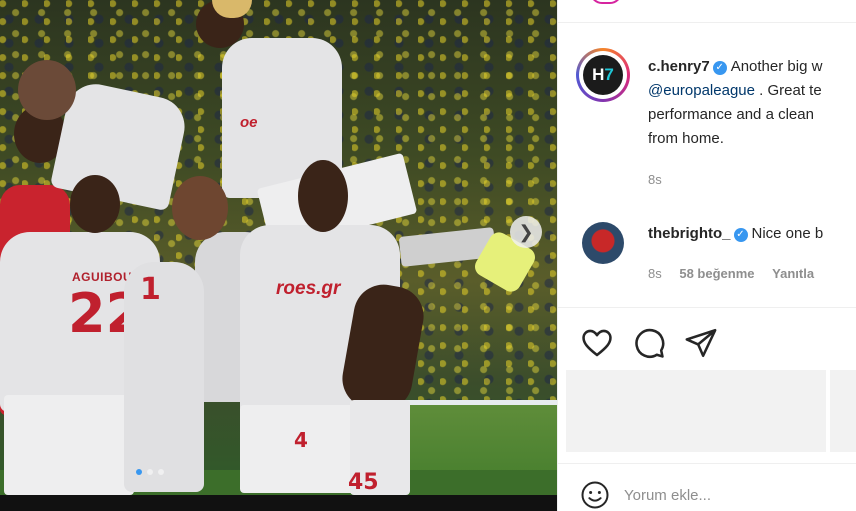  Describe the element at coordinates (787, 233) in the screenshot. I see `comment-text: Nice one b` at that location.